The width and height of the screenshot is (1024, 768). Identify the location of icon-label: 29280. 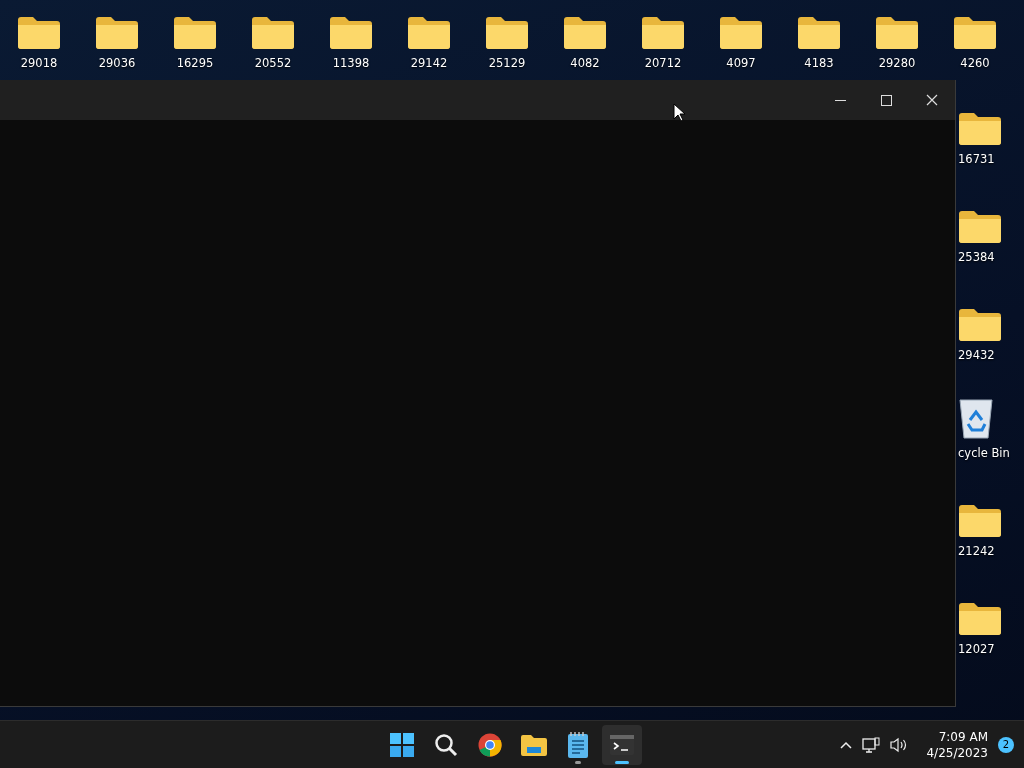
(897, 63).